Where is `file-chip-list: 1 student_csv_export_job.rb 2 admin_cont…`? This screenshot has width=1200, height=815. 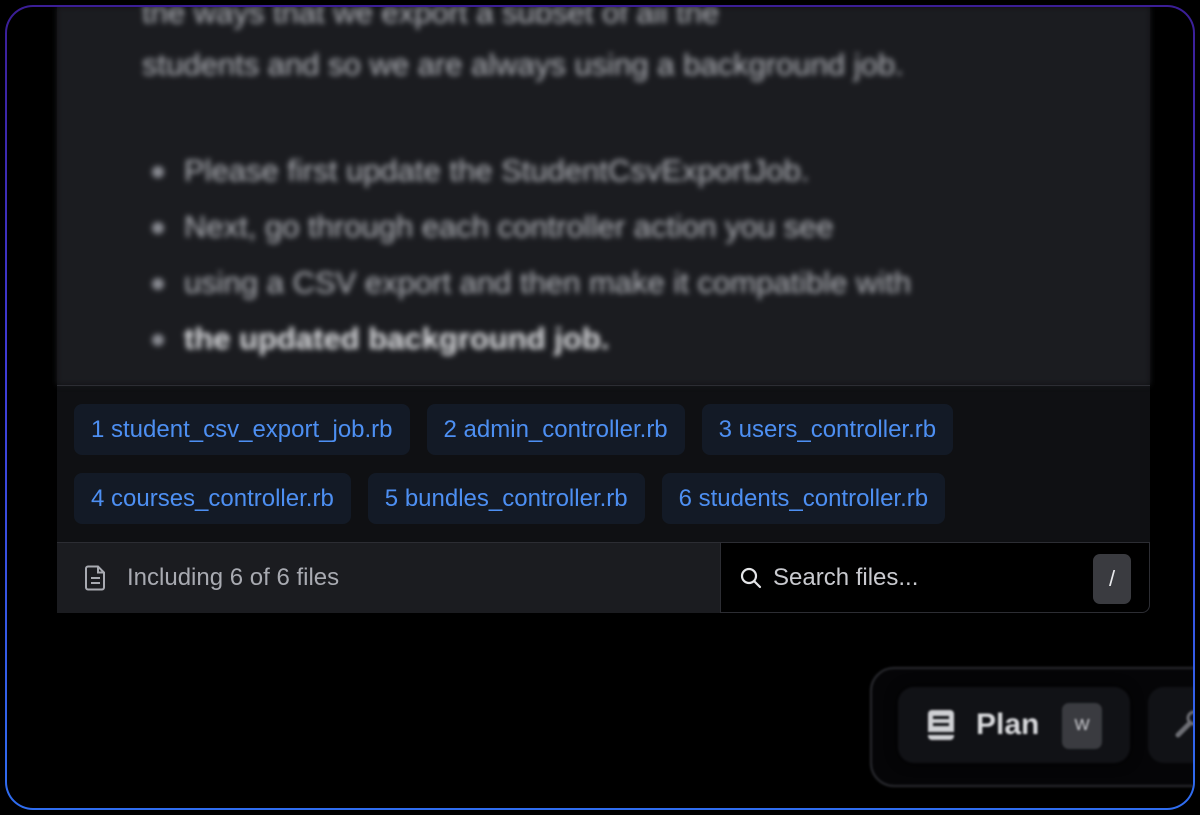 file-chip-list: 1 student_csv_export_job.rb 2 admin_cont… is located at coordinates (604, 473).